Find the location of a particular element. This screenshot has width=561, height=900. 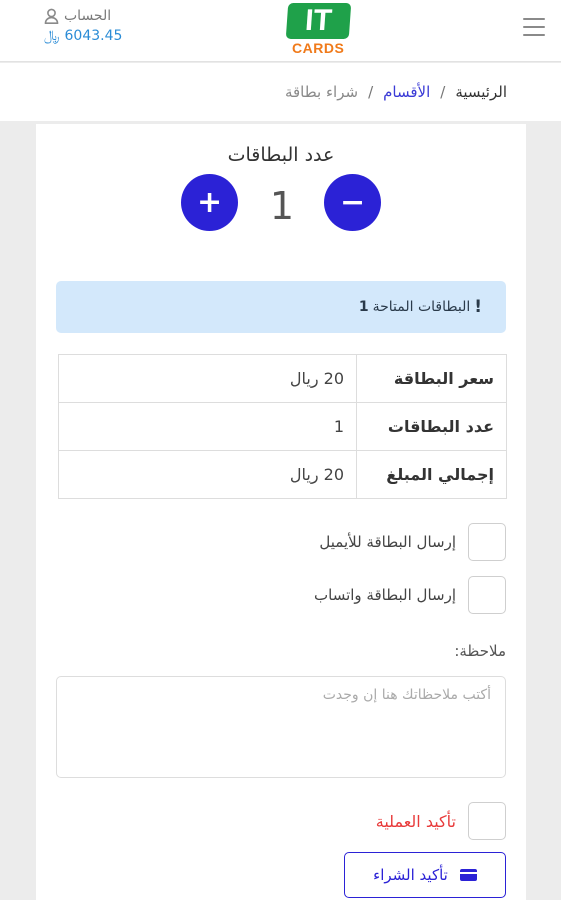

balance-value: 6043.45 is located at coordinates (93, 36).